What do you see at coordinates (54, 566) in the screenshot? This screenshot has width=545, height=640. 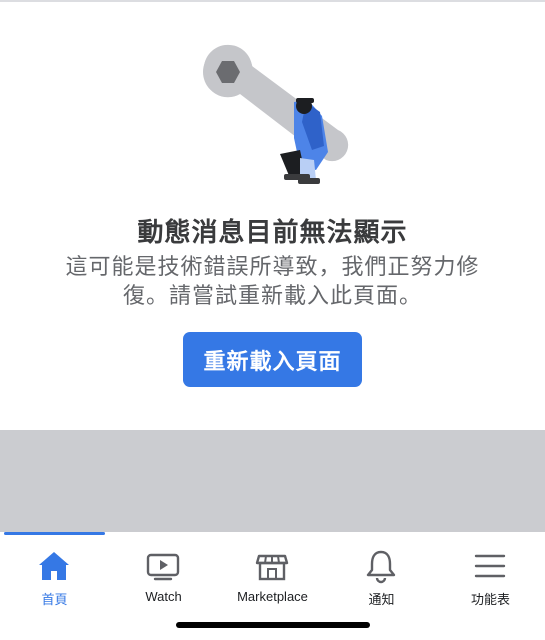 I see `home-icon` at bounding box center [54, 566].